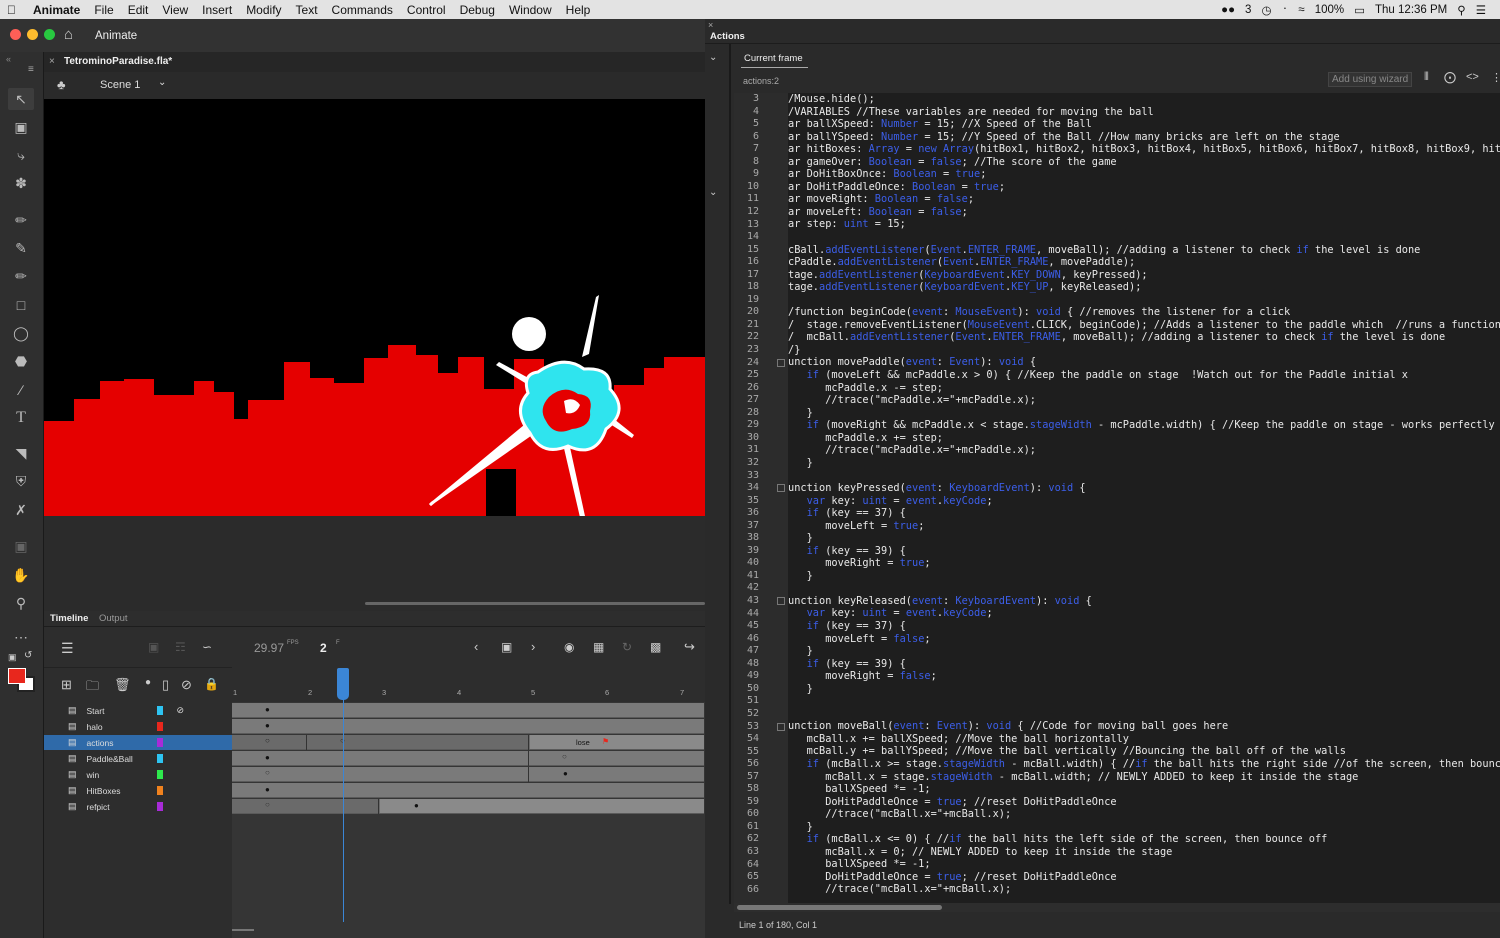  I want to click on menu-edit: Edit, so click(138, 10).